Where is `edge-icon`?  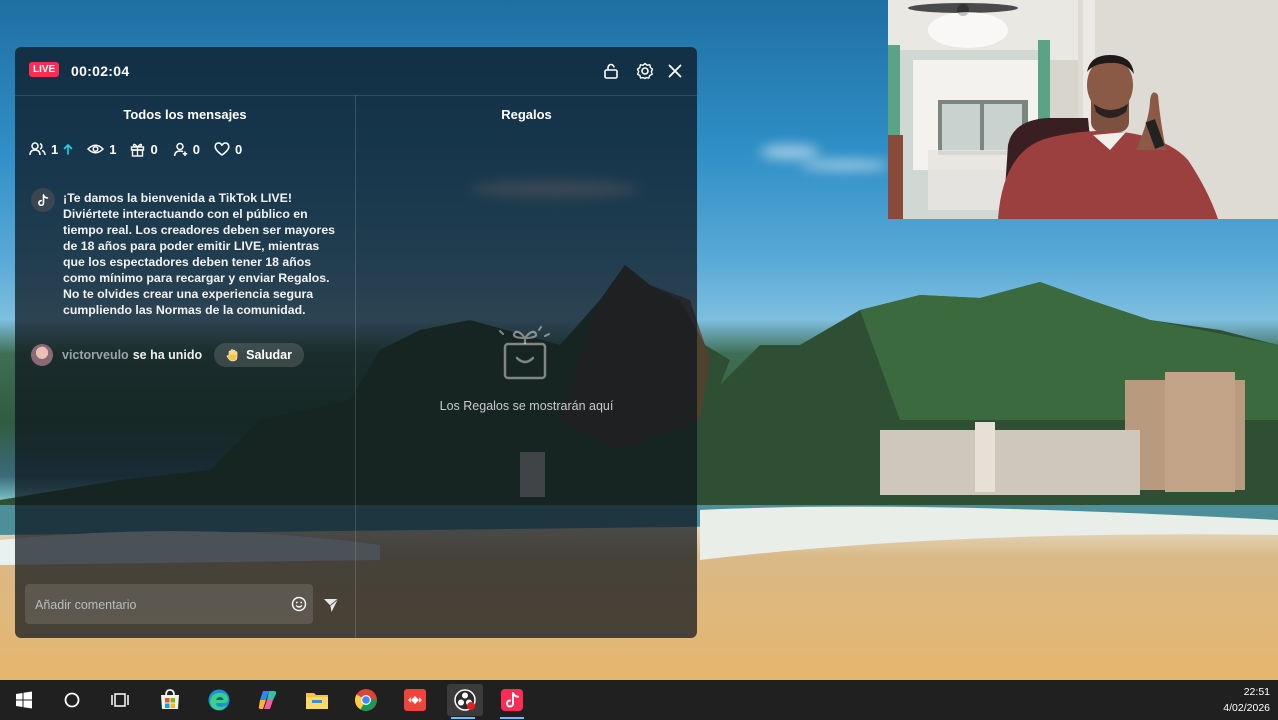 edge-icon is located at coordinates (219, 700).